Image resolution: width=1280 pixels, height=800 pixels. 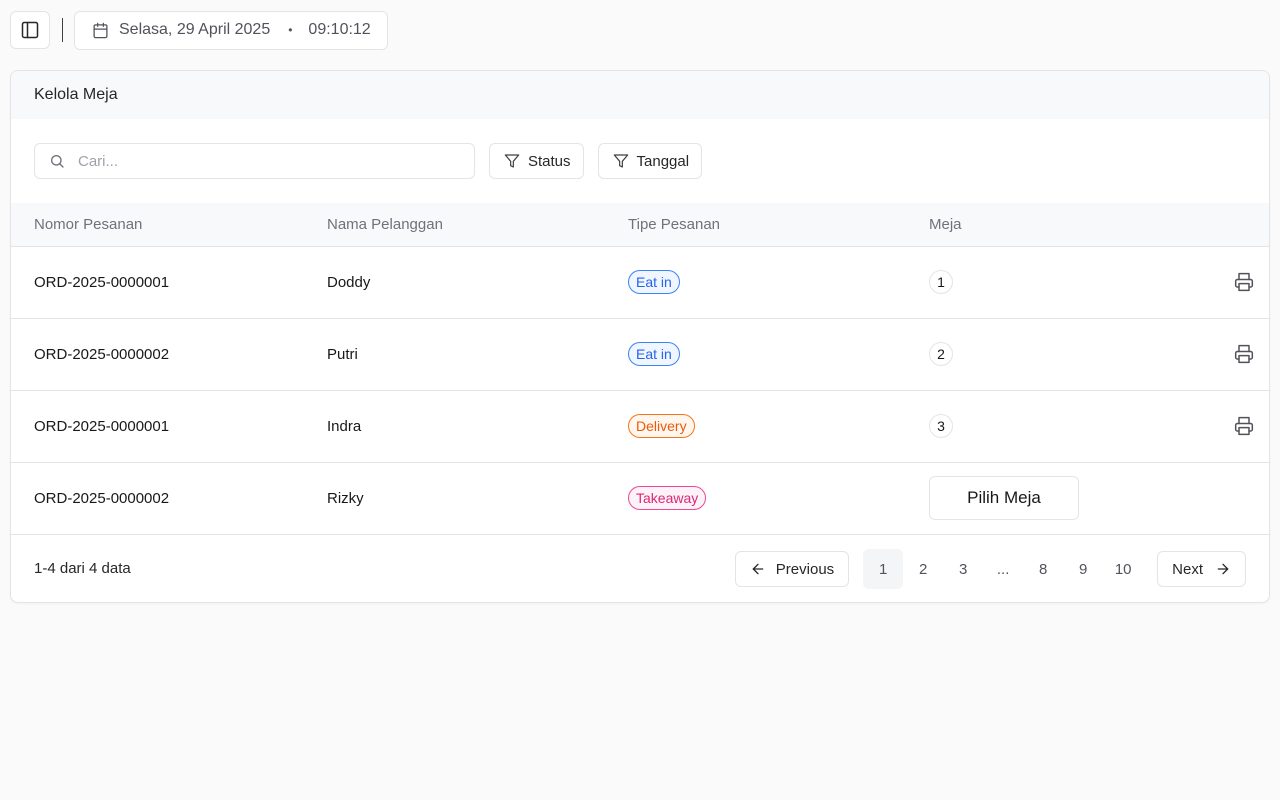 I want to click on toolbar: Status Tanggal, so click(x=640, y=161).